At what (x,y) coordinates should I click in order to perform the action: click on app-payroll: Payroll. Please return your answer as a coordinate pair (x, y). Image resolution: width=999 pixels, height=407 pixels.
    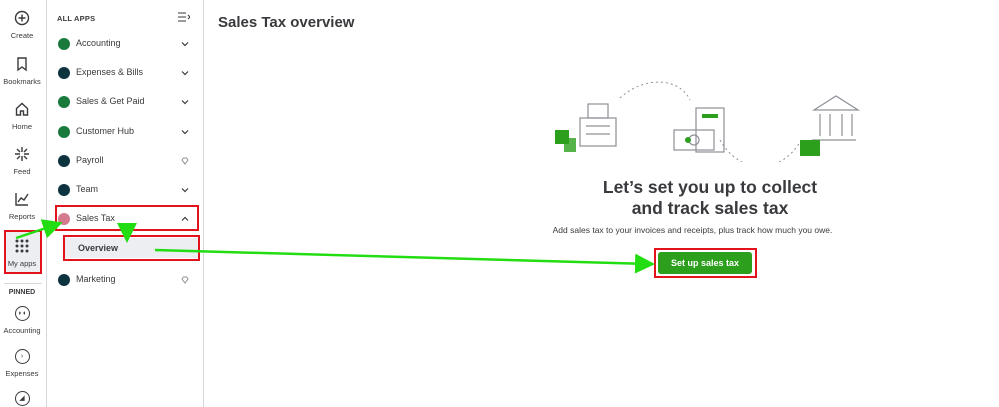
    Looking at the image, I should click on (125, 161).